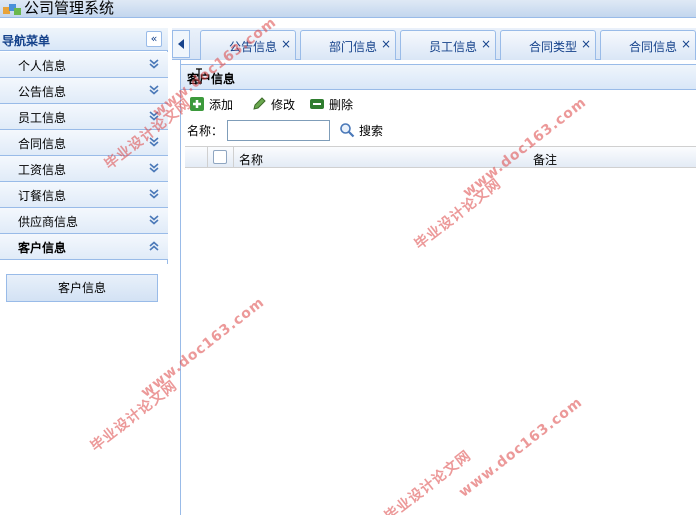 Image resolution: width=696 pixels, height=515 pixels. What do you see at coordinates (253, 47) in the screenshot?
I see `tab-label: 公告信息` at bounding box center [253, 47].